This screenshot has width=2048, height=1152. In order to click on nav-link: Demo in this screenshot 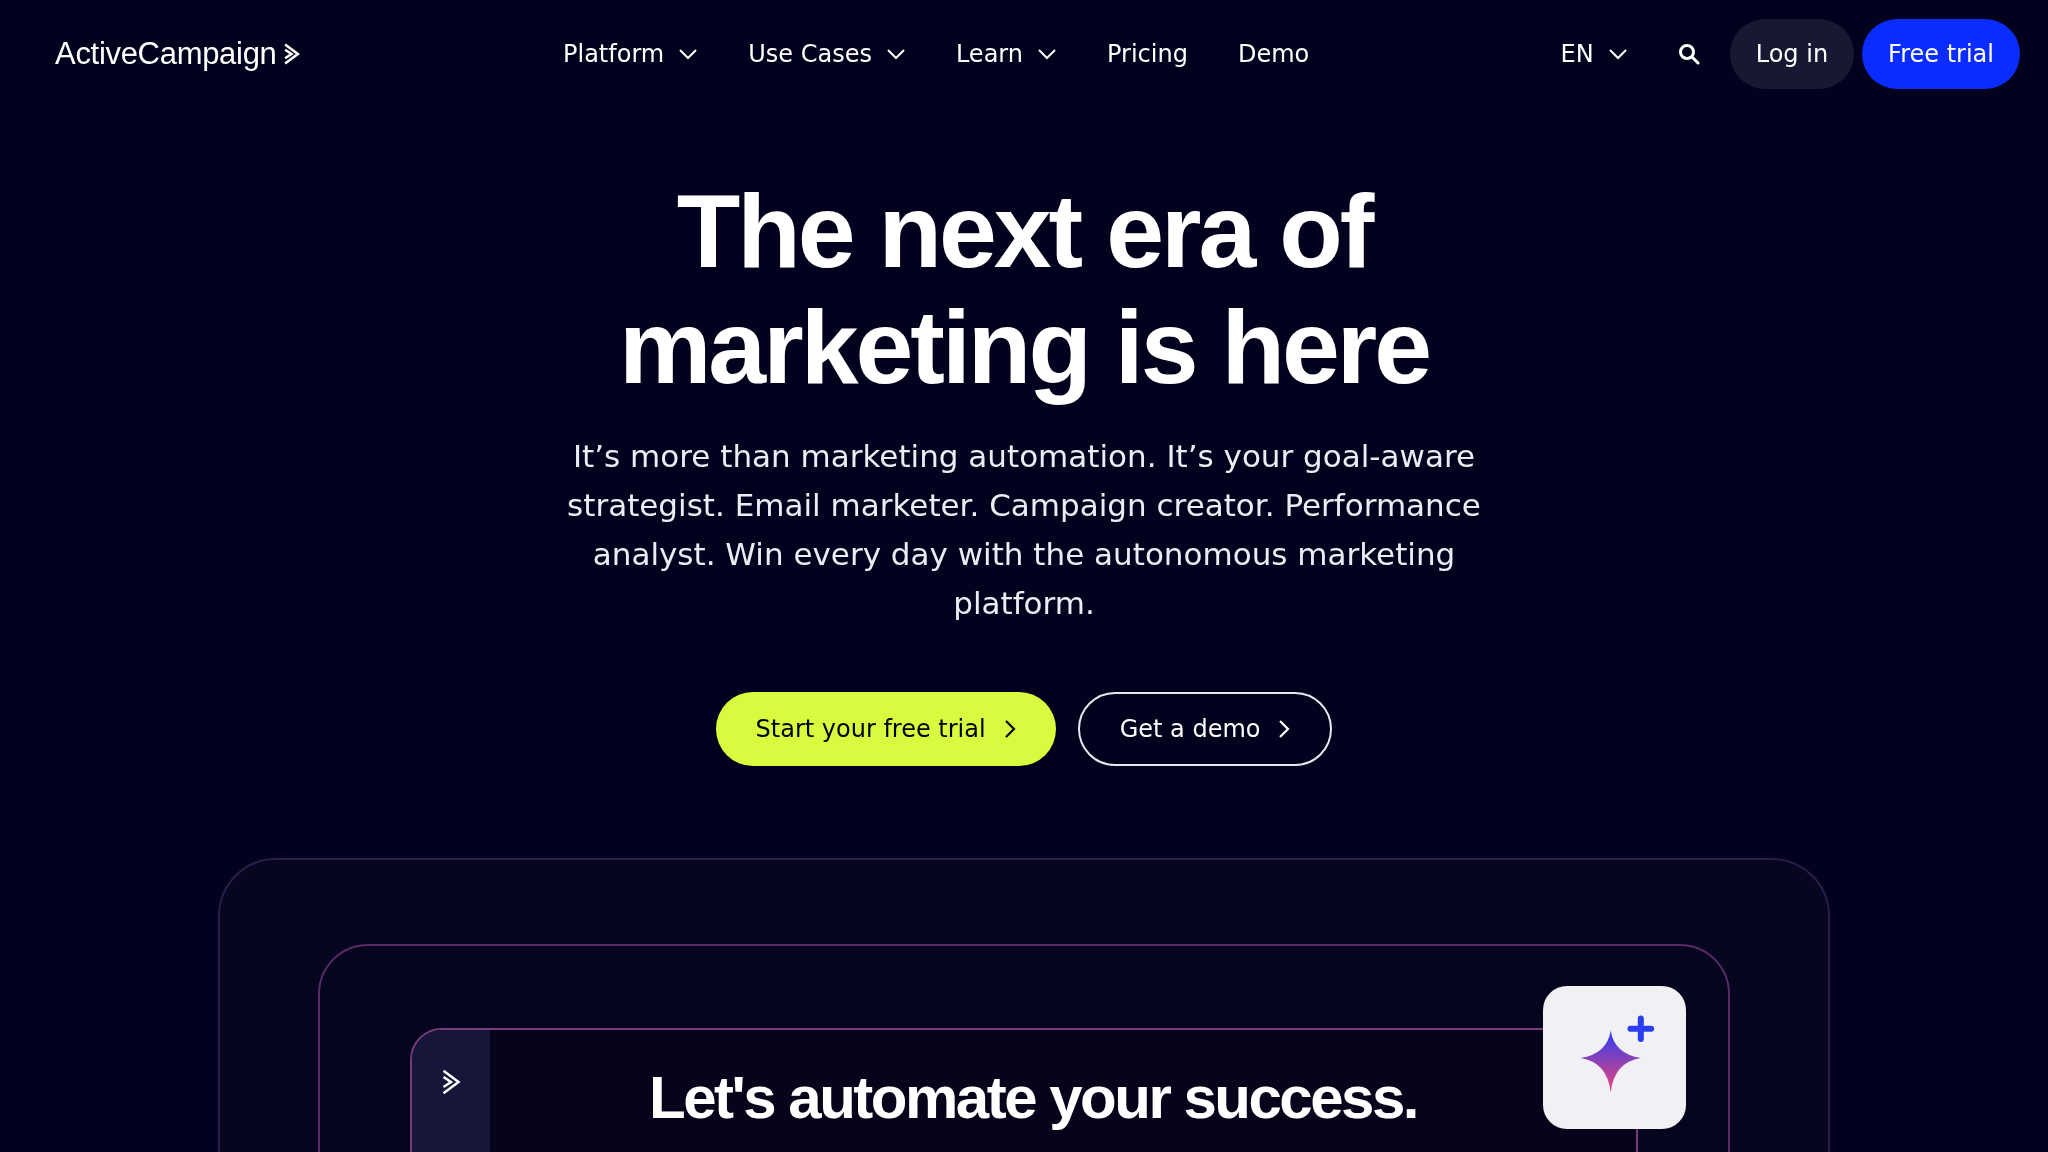, I will do `click(1273, 54)`.